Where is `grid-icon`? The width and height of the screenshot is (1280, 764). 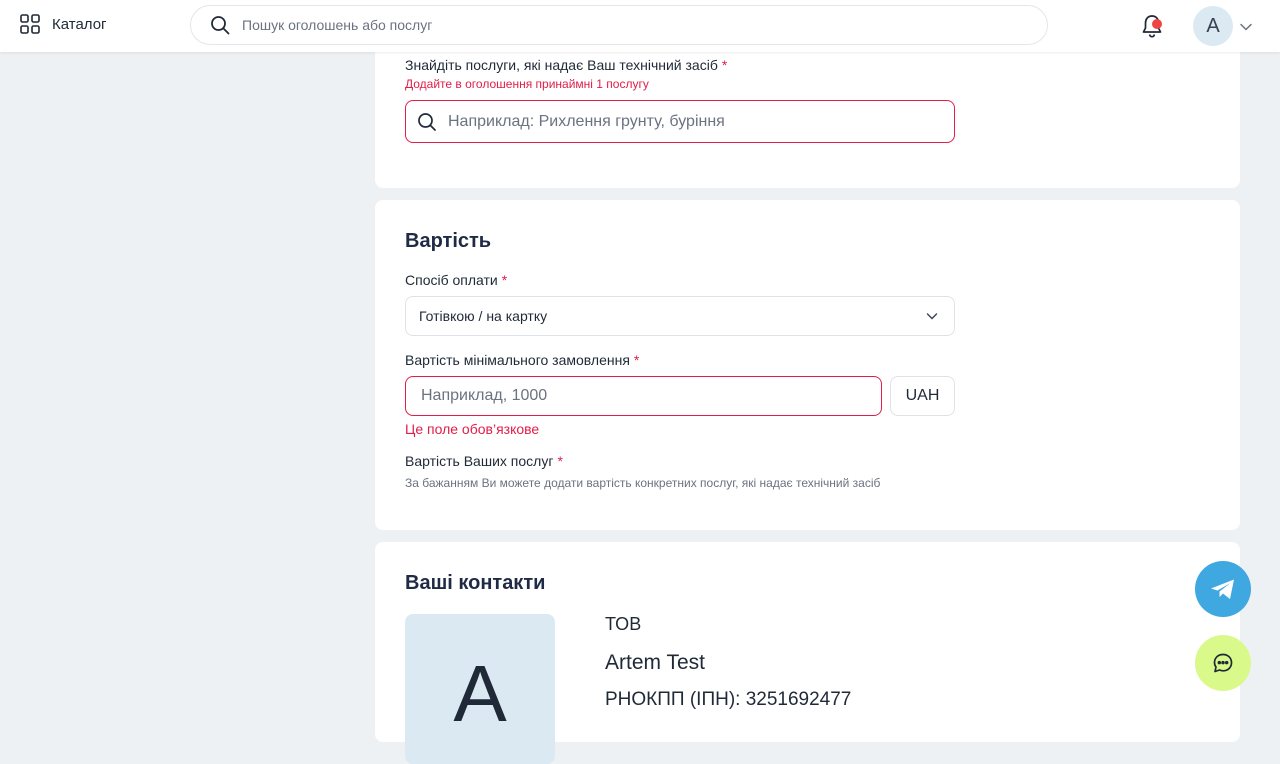 grid-icon is located at coordinates (30, 24).